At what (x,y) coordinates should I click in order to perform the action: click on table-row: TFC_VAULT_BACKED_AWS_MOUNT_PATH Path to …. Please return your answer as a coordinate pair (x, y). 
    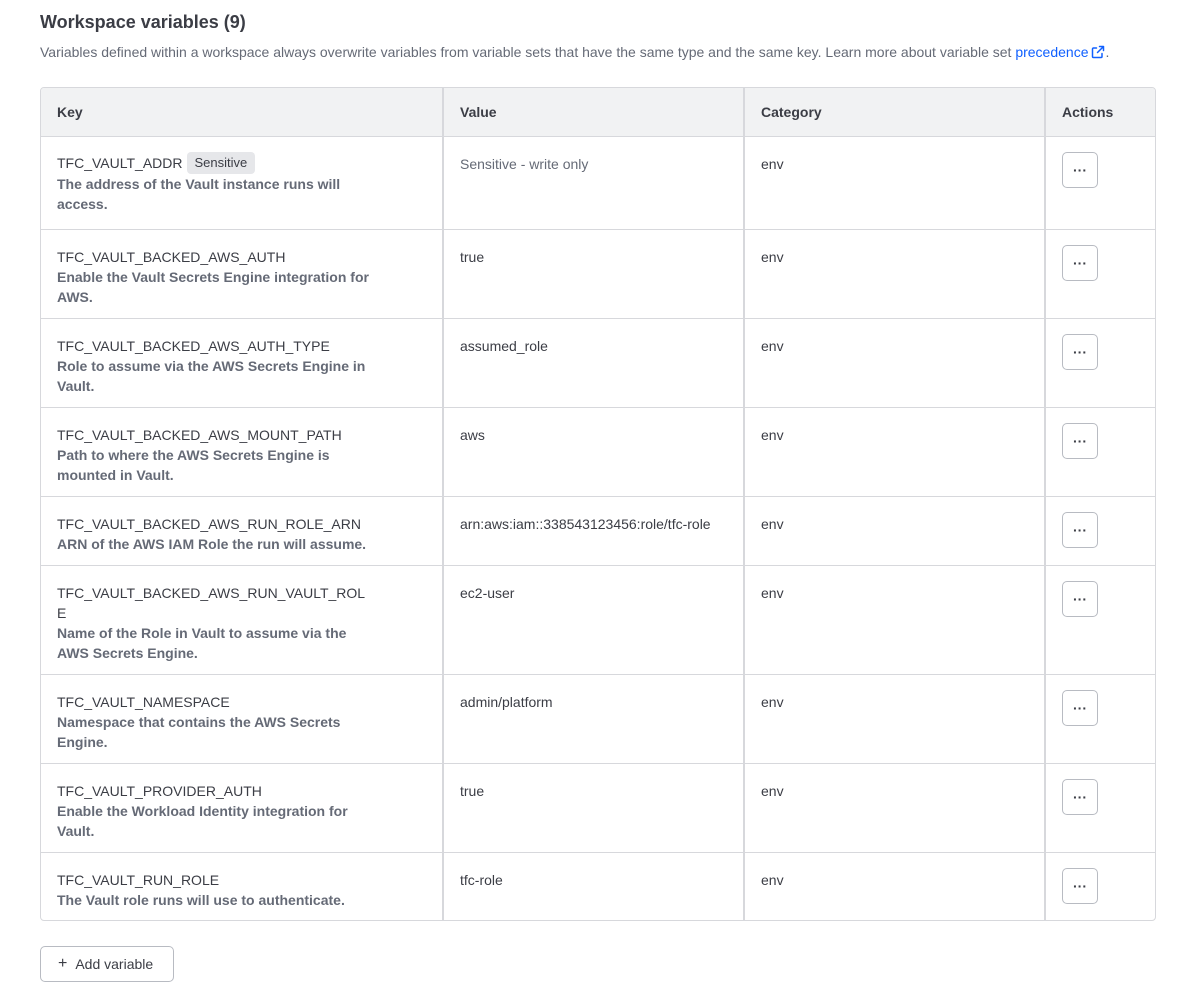
    Looking at the image, I should click on (598, 451).